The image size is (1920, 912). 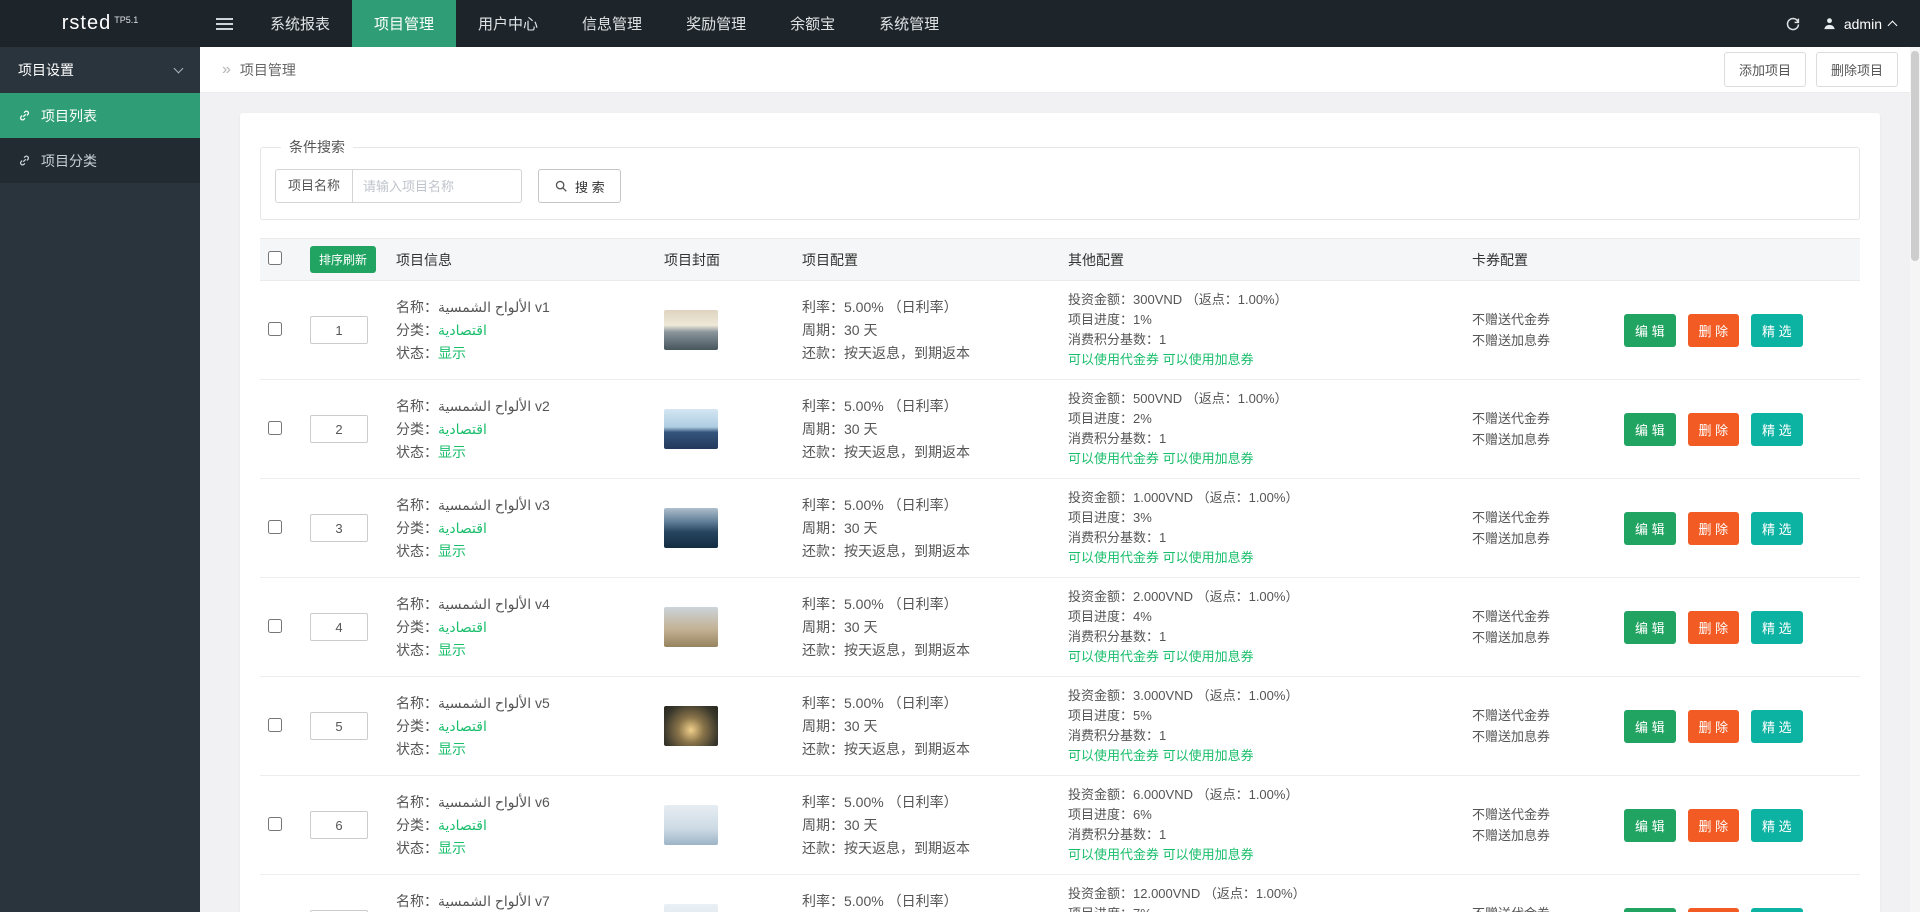 I want to click on nav-item-system: 系统管理, so click(x=909, y=23).